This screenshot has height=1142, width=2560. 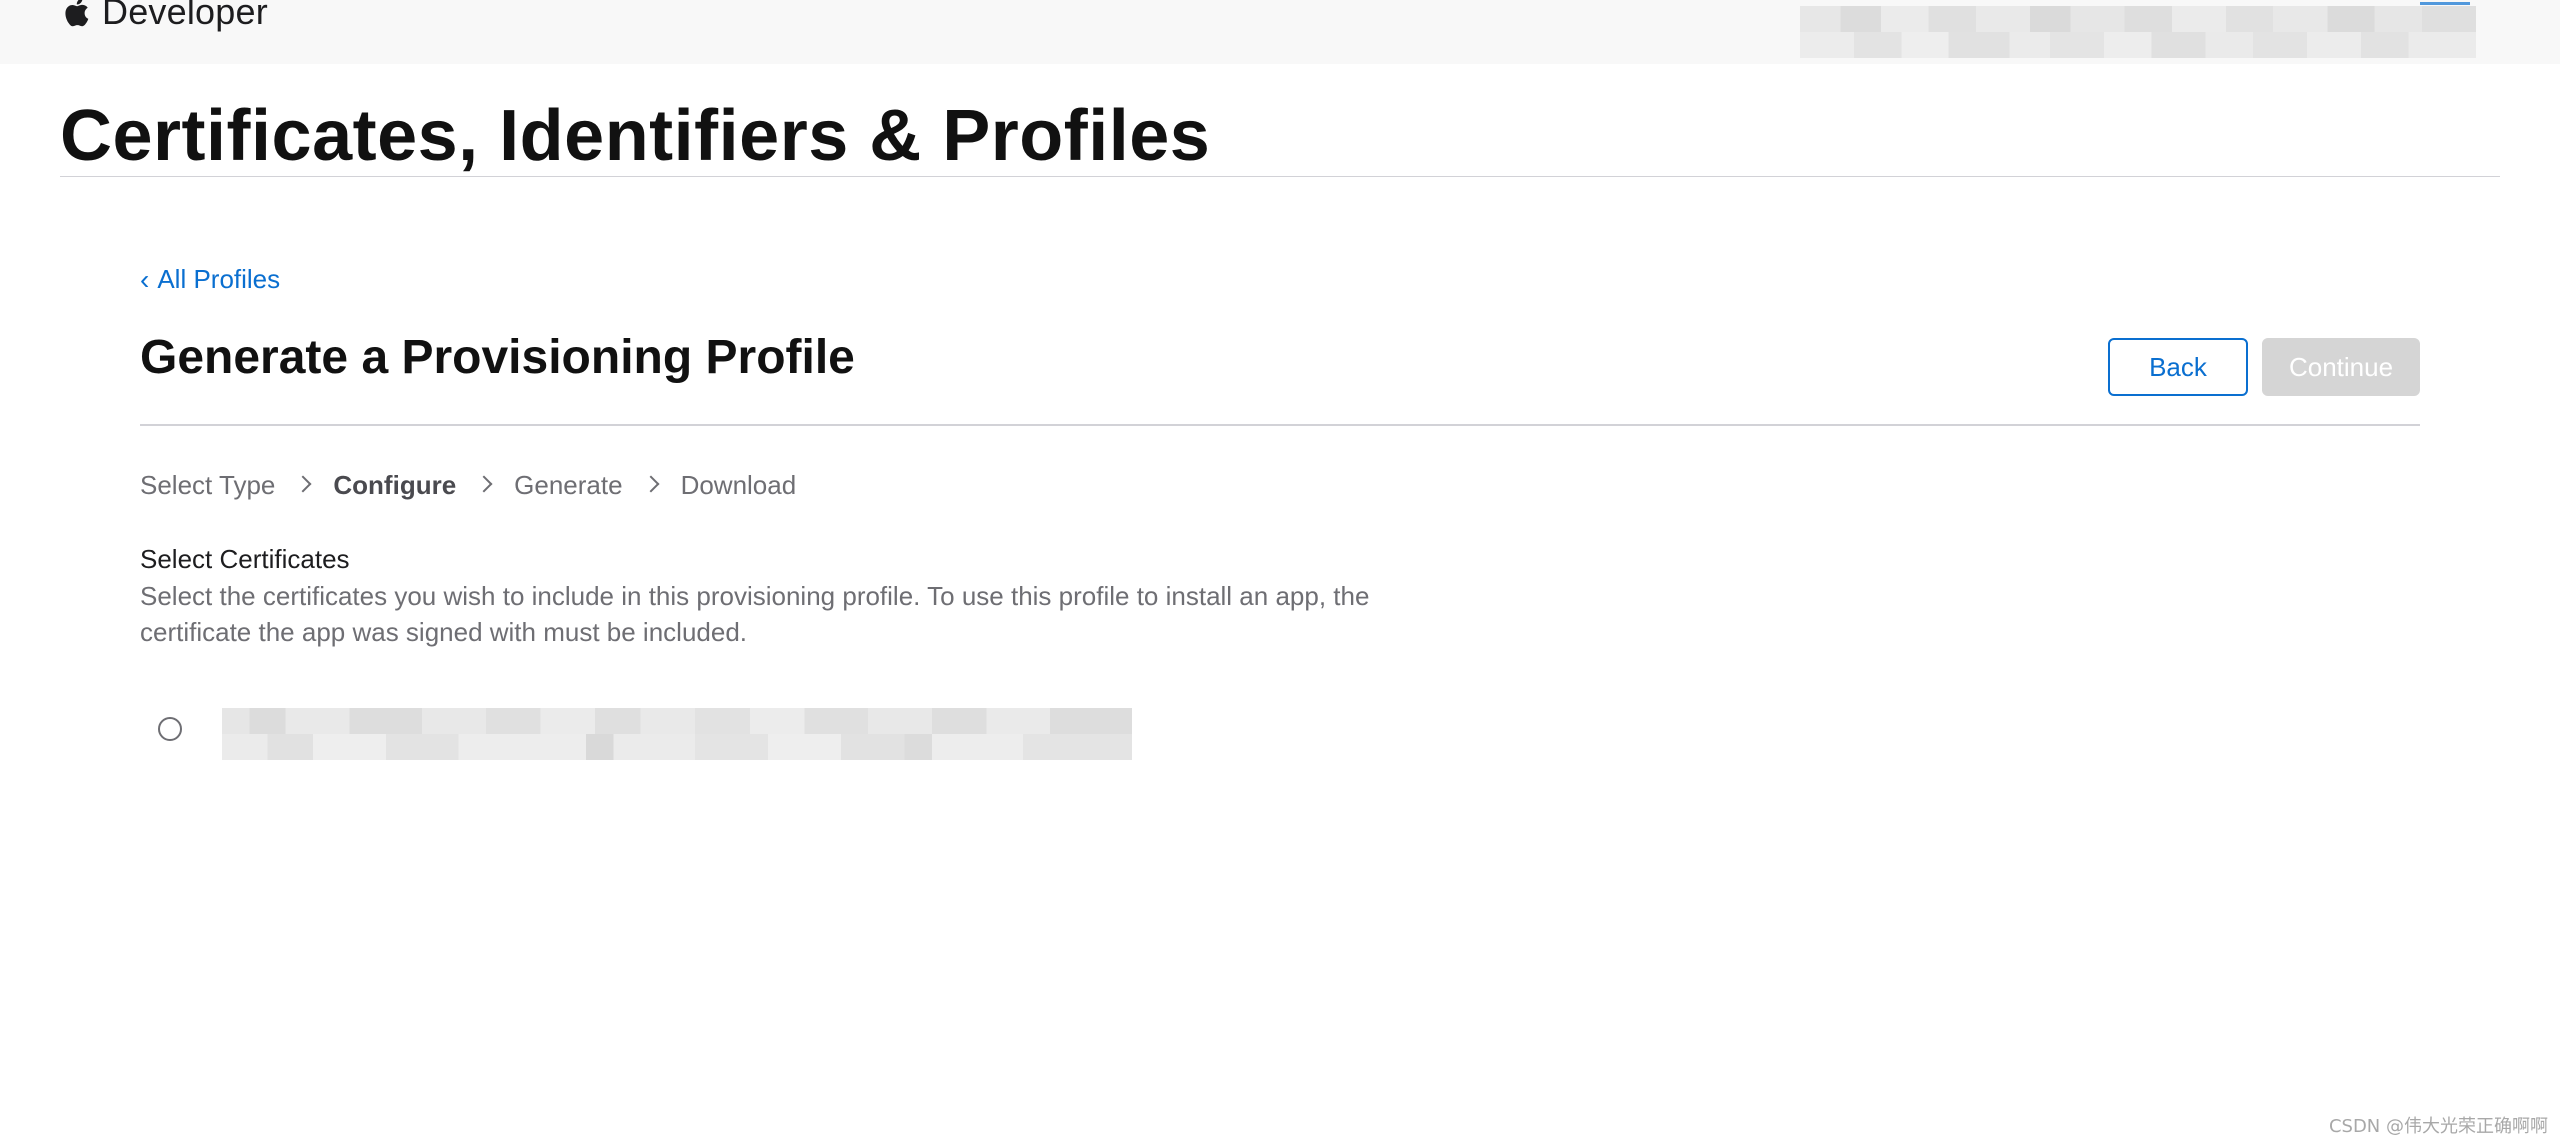 I want to click on step-indicator: Select Type Configure Generate Download, so click(x=468, y=485).